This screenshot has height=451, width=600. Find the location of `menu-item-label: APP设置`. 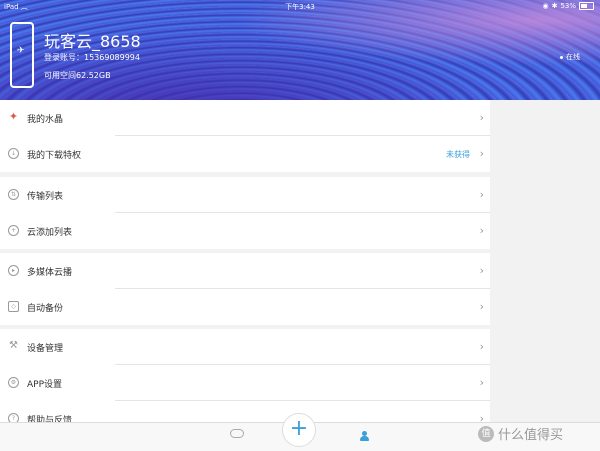

menu-item-label: APP设置 is located at coordinates (45, 385).